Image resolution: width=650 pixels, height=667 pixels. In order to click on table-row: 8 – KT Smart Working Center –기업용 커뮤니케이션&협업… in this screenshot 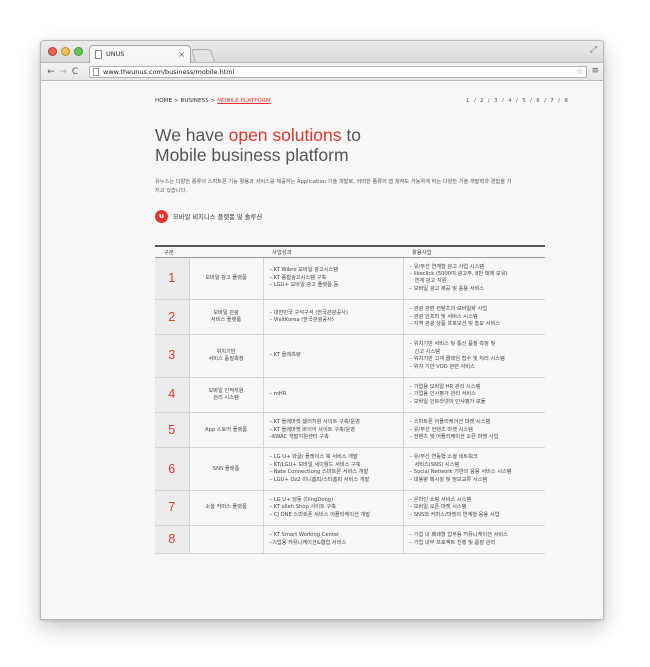, I will do `click(350, 540)`.